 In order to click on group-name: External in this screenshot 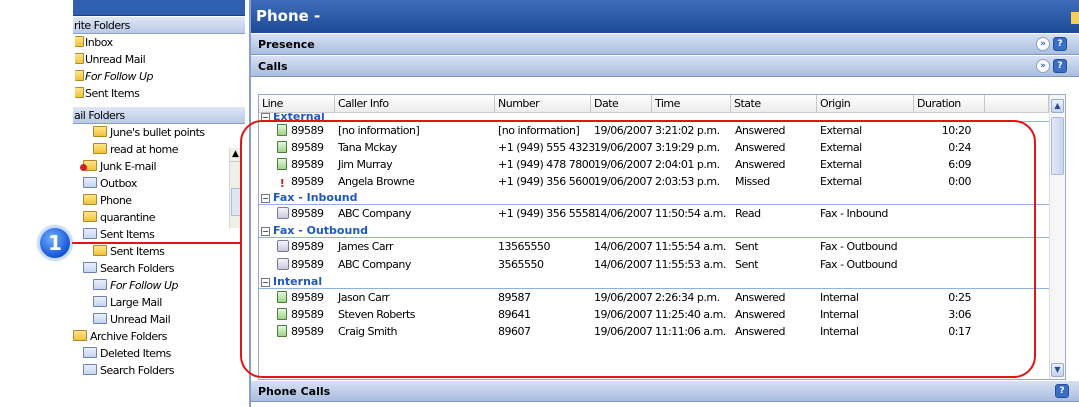, I will do `click(299, 117)`.